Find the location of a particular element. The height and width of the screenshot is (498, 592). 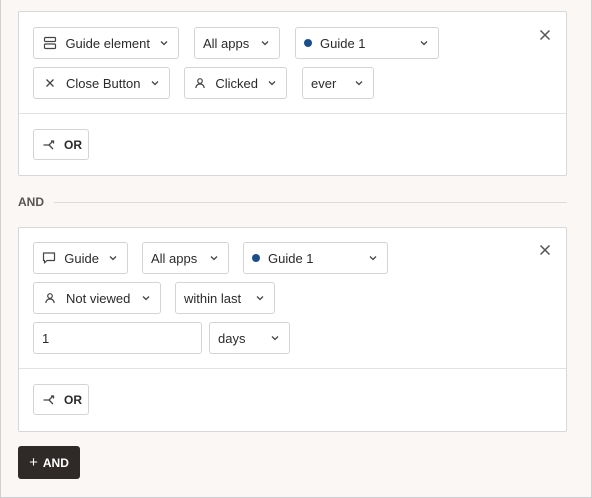

element-label: Close Button is located at coordinates (103, 83).